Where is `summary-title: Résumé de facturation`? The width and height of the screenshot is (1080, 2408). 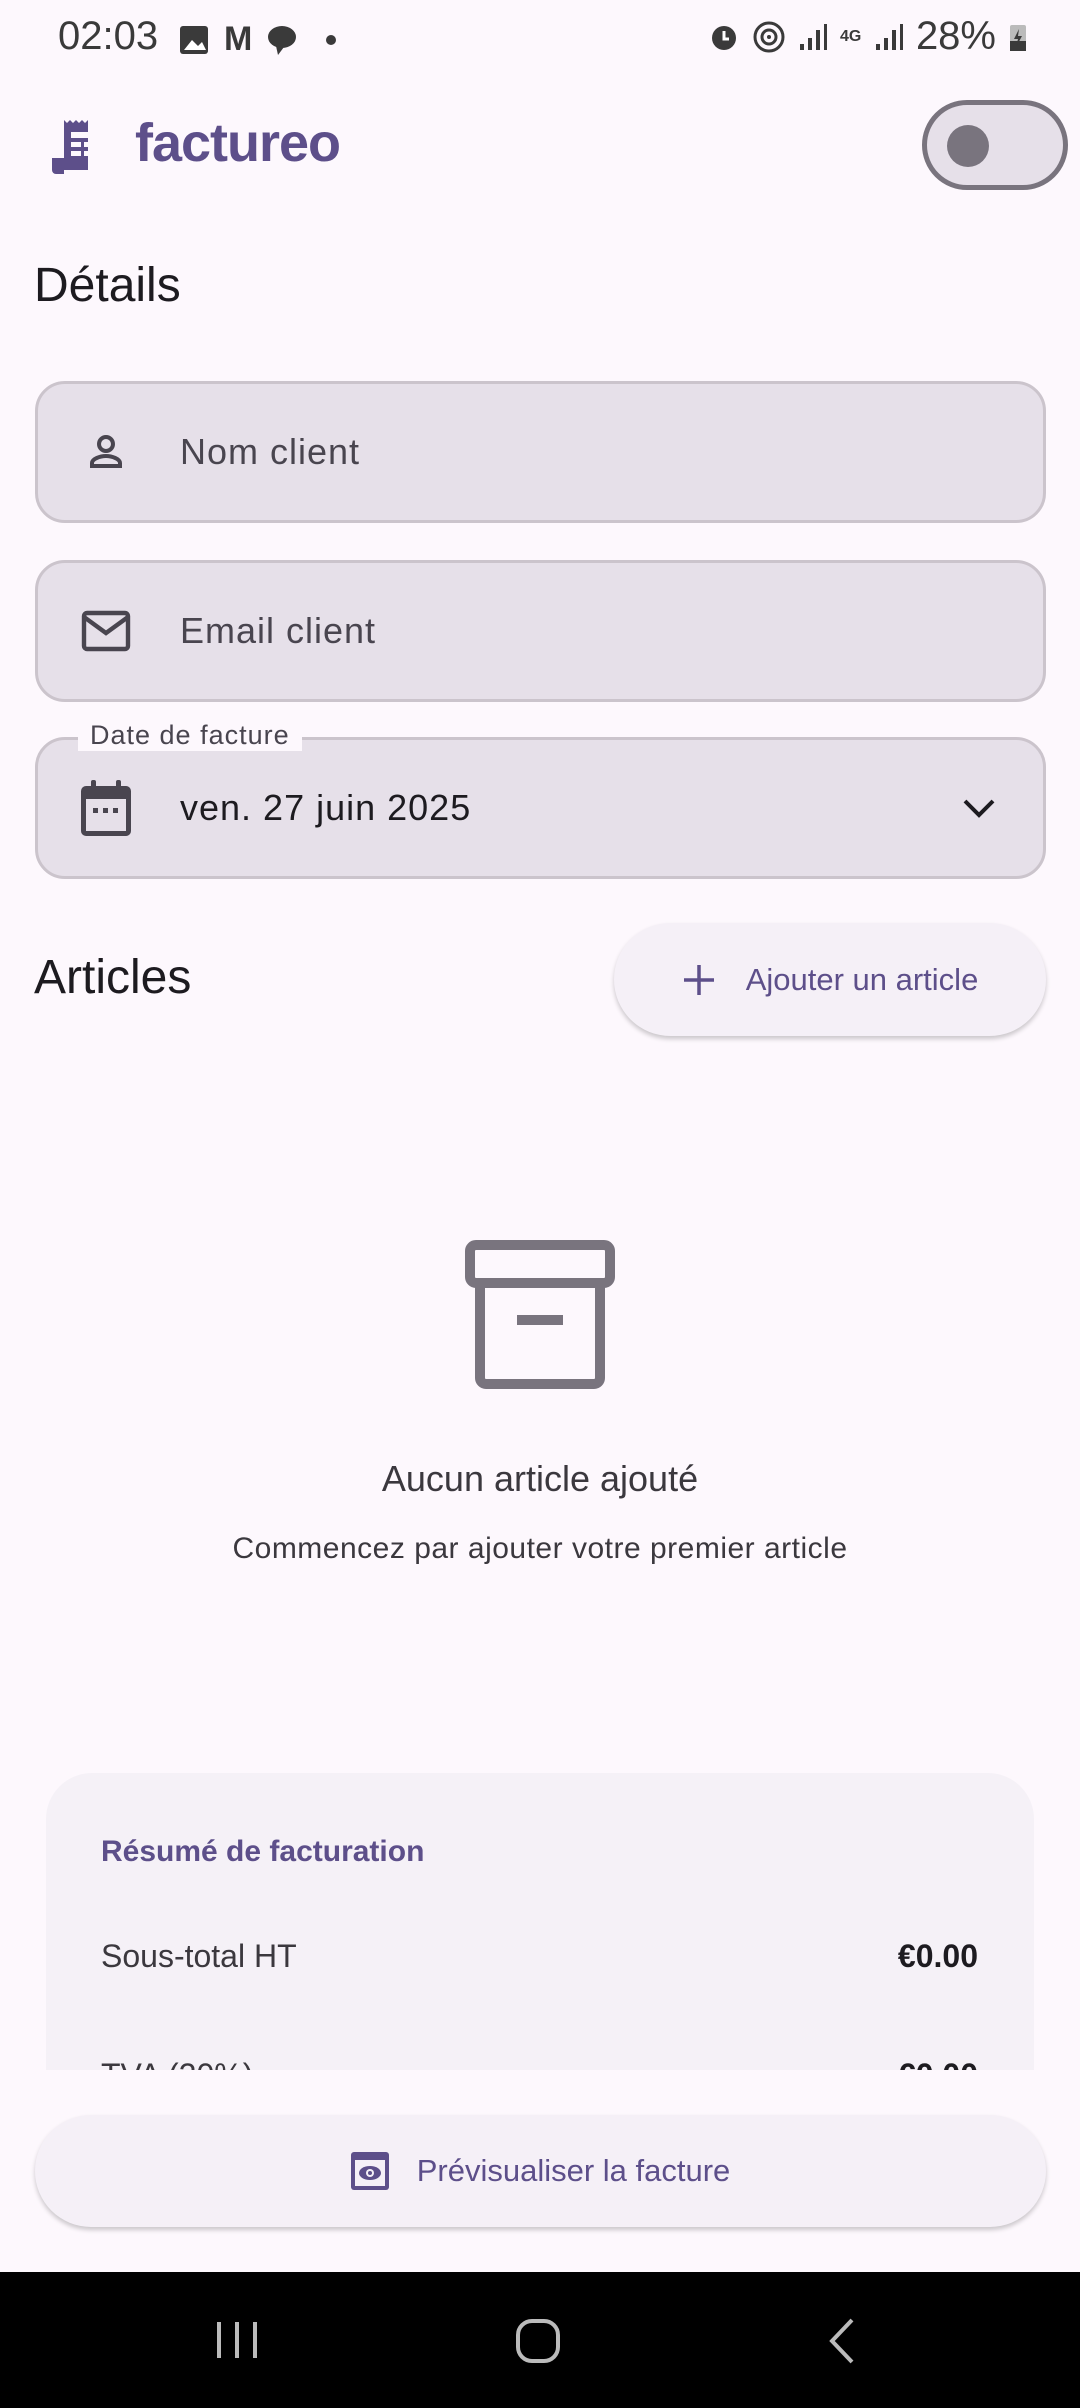 summary-title: Résumé de facturation is located at coordinates (263, 1851).